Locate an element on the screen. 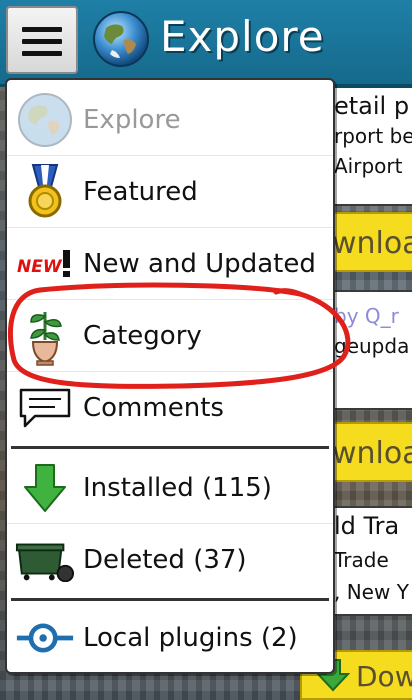 Image resolution: width=412 pixels, height=700 pixels. menu-item-featured: Featured is located at coordinates (170, 192).